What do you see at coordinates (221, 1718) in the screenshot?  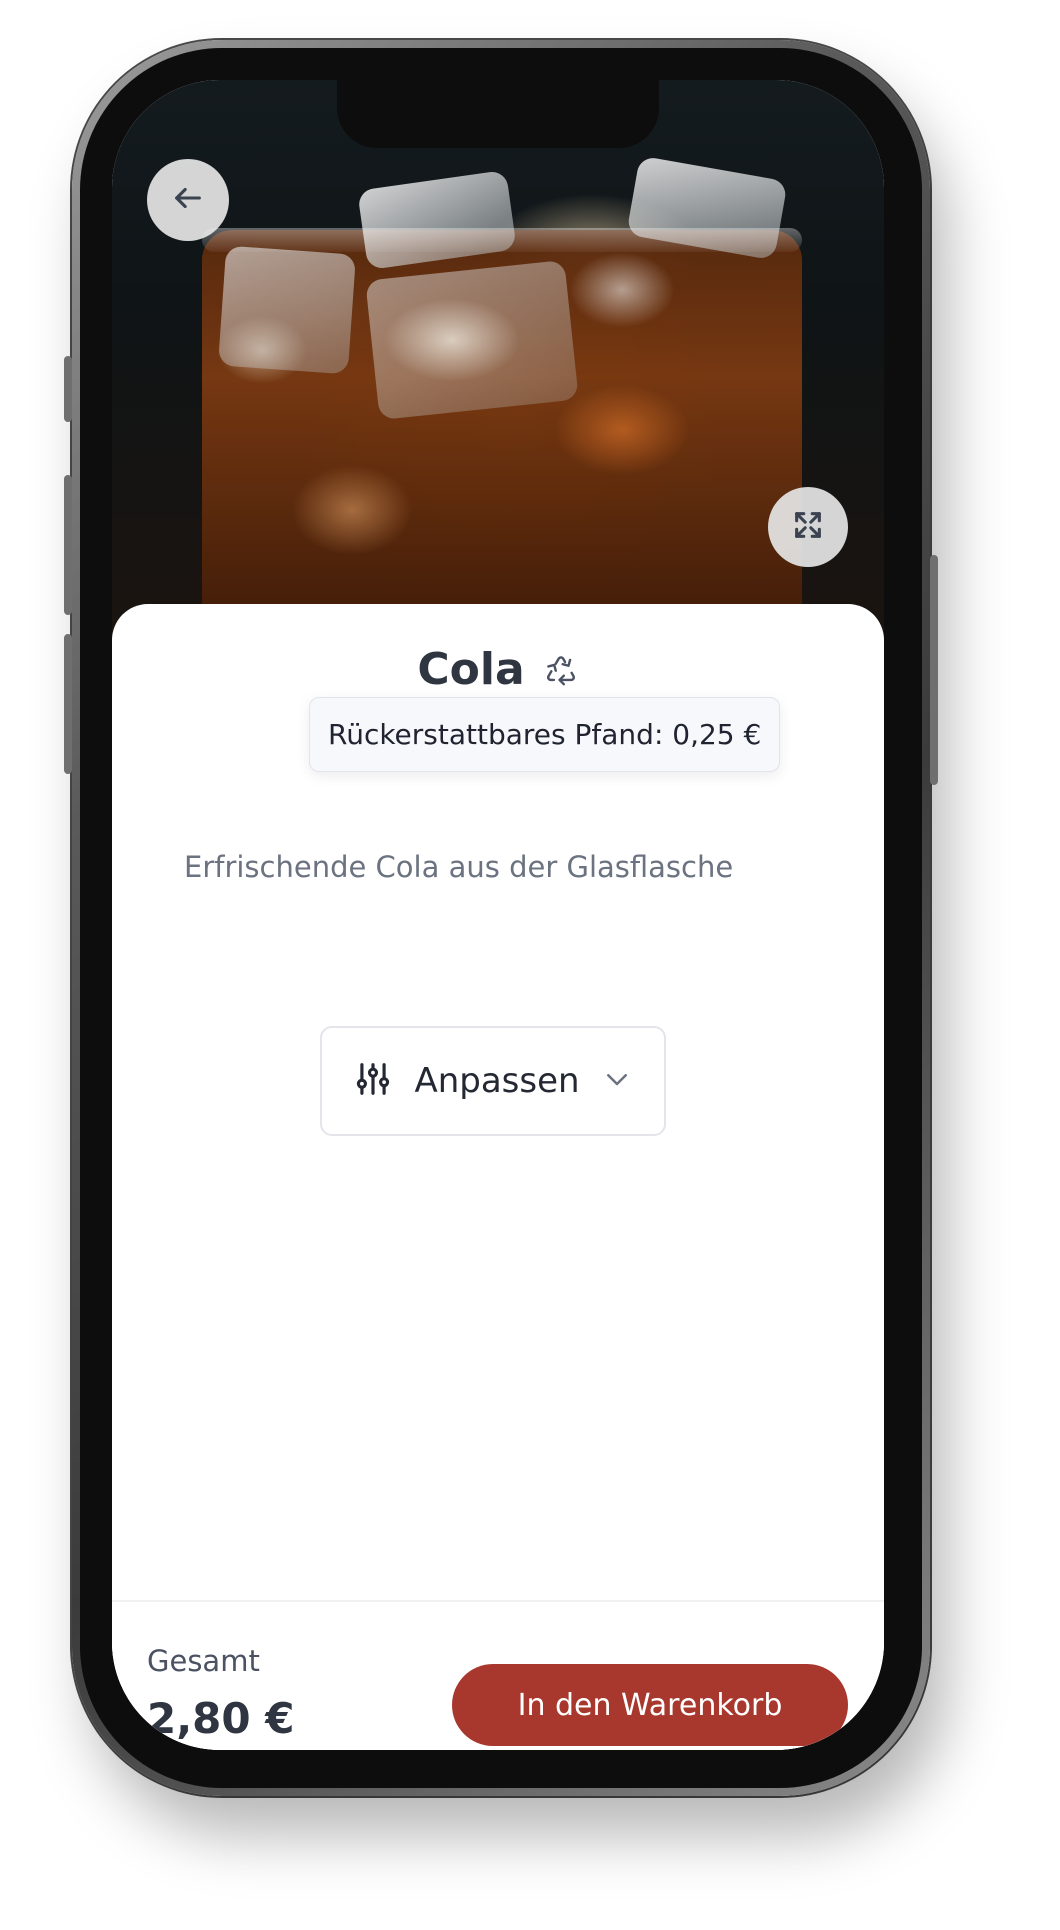 I see `total-price: 2,80 €` at bounding box center [221, 1718].